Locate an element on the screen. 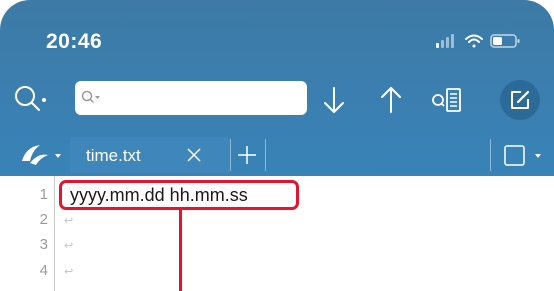 The image size is (554, 291). edit-icon is located at coordinates (520, 102).